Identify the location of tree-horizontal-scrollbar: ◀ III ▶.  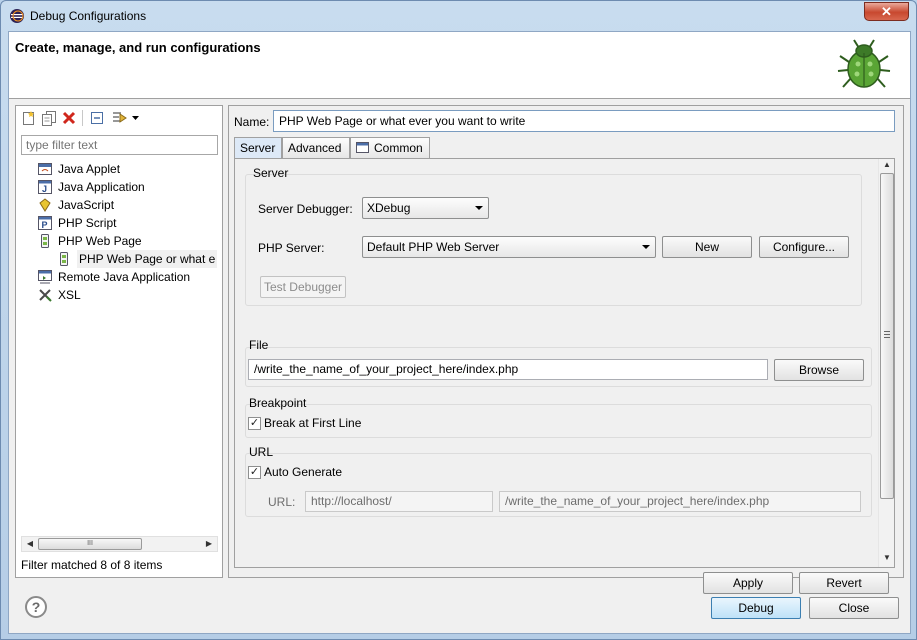
(119, 544).